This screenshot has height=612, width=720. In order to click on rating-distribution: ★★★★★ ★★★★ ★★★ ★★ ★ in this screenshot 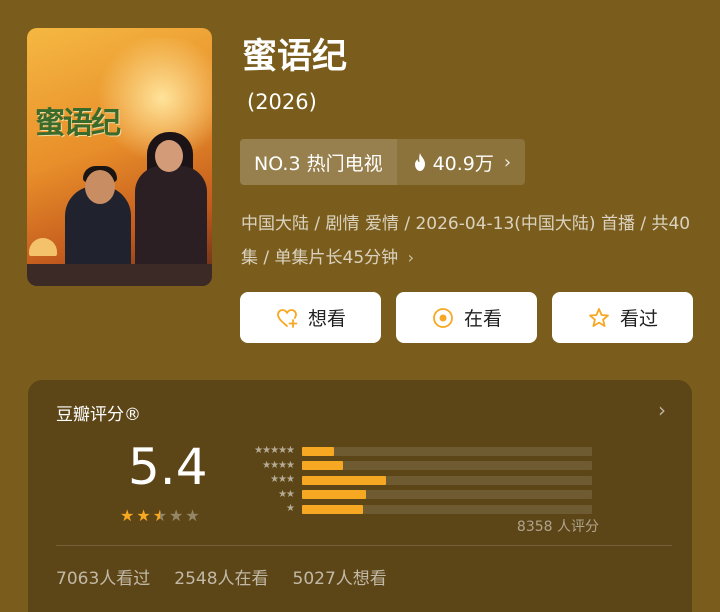, I will do `click(414, 480)`.